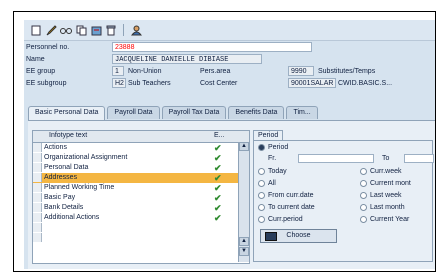 This screenshot has width=448, height=275. I want to click on option-label: Curr.period, so click(285, 219).